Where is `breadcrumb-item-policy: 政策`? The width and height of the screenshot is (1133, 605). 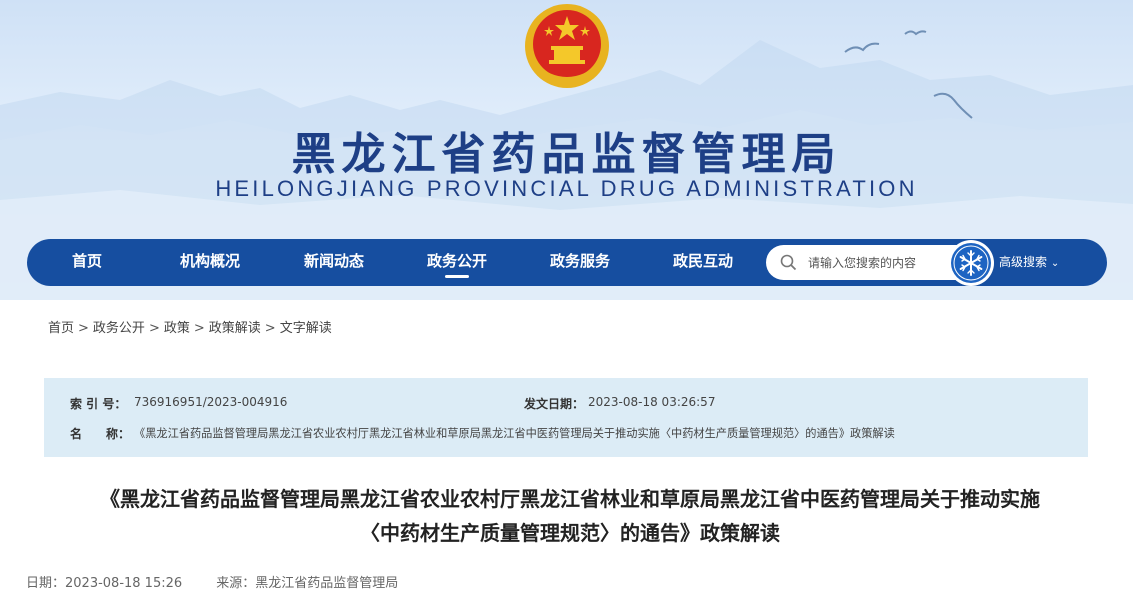
breadcrumb-item-policy: 政策 is located at coordinates (177, 328).